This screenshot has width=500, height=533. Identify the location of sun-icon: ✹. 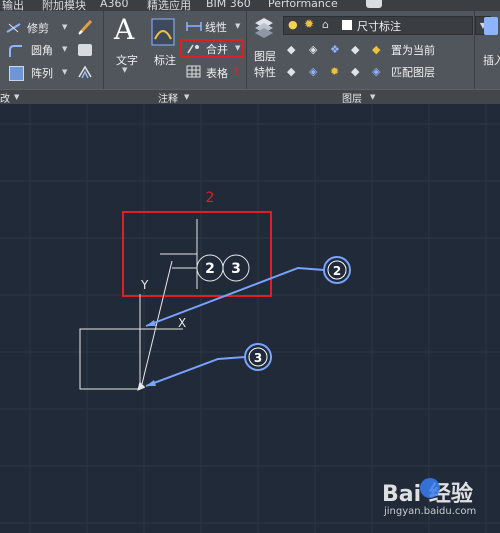
(309, 24).